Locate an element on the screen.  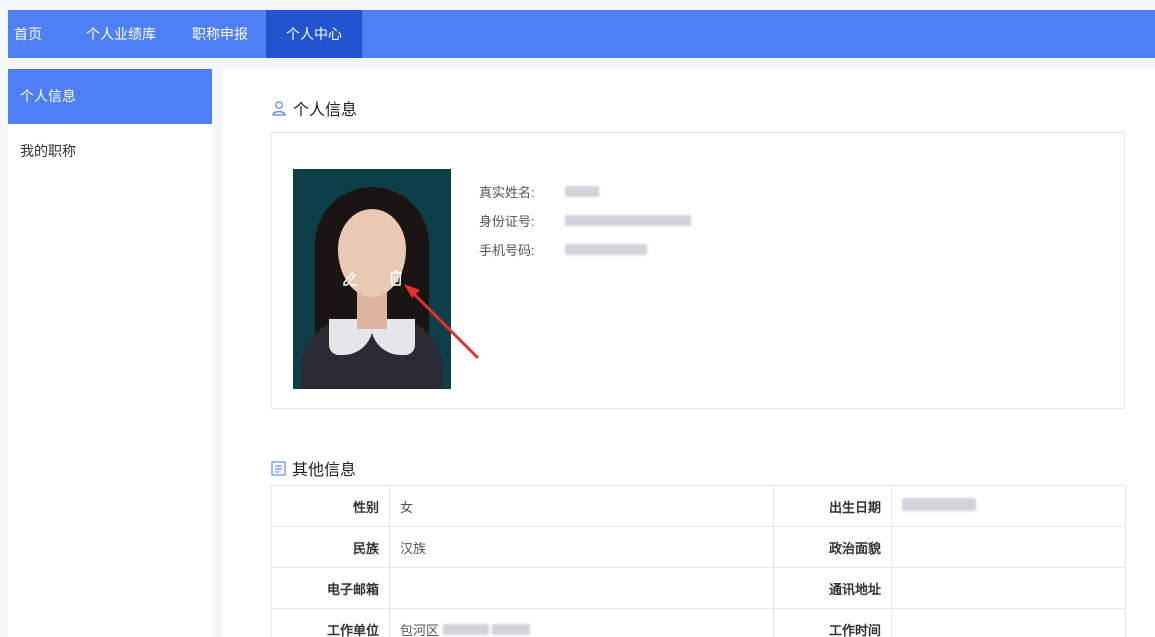
label-workplace: 工作单位 is located at coordinates (330, 622).